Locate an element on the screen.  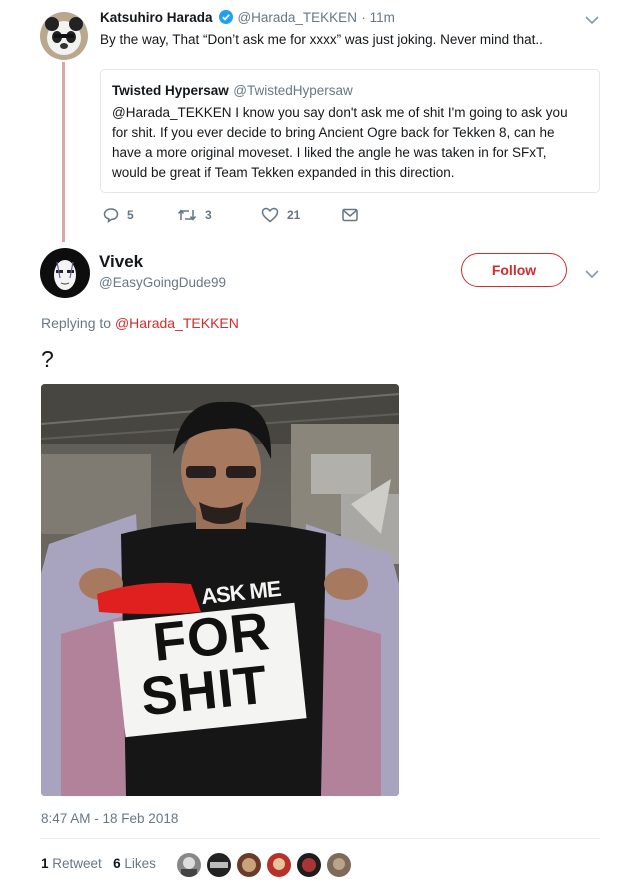
quote-handle: @TwistedHypersaw is located at coordinates (293, 90).